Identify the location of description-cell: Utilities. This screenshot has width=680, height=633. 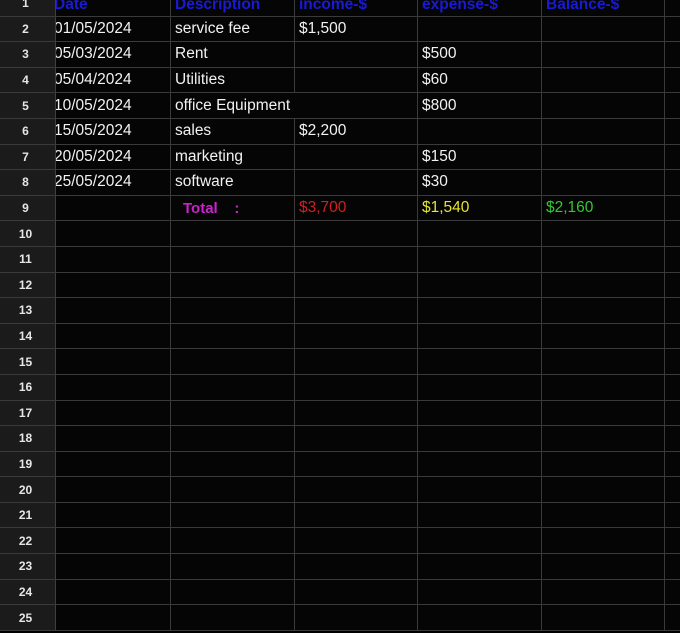
(233, 80).